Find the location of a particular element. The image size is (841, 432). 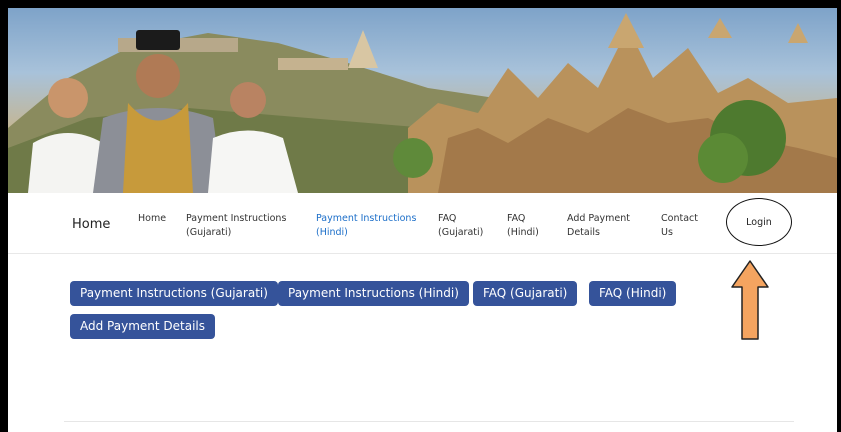

nav-contact-us: Contact Us is located at coordinates (679, 226).